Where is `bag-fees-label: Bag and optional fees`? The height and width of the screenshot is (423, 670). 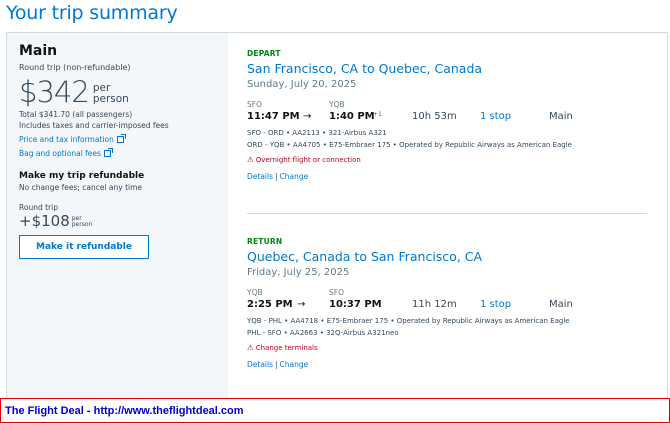
bag-fees-label: Bag and optional fees is located at coordinates (60, 153).